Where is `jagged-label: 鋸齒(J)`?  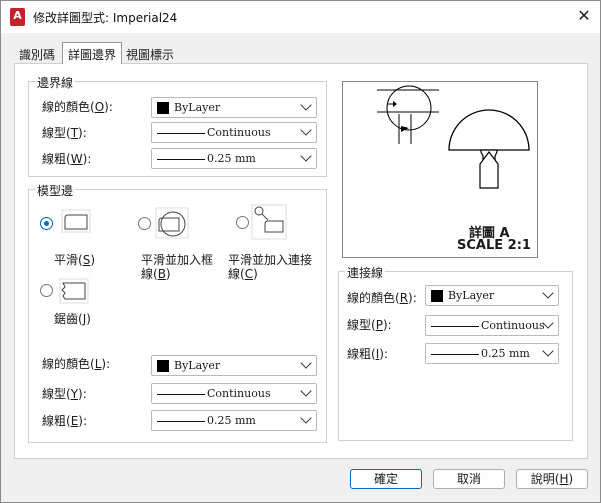
jagged-label: 鋸齒(J) is located at coordinates (72, 319).